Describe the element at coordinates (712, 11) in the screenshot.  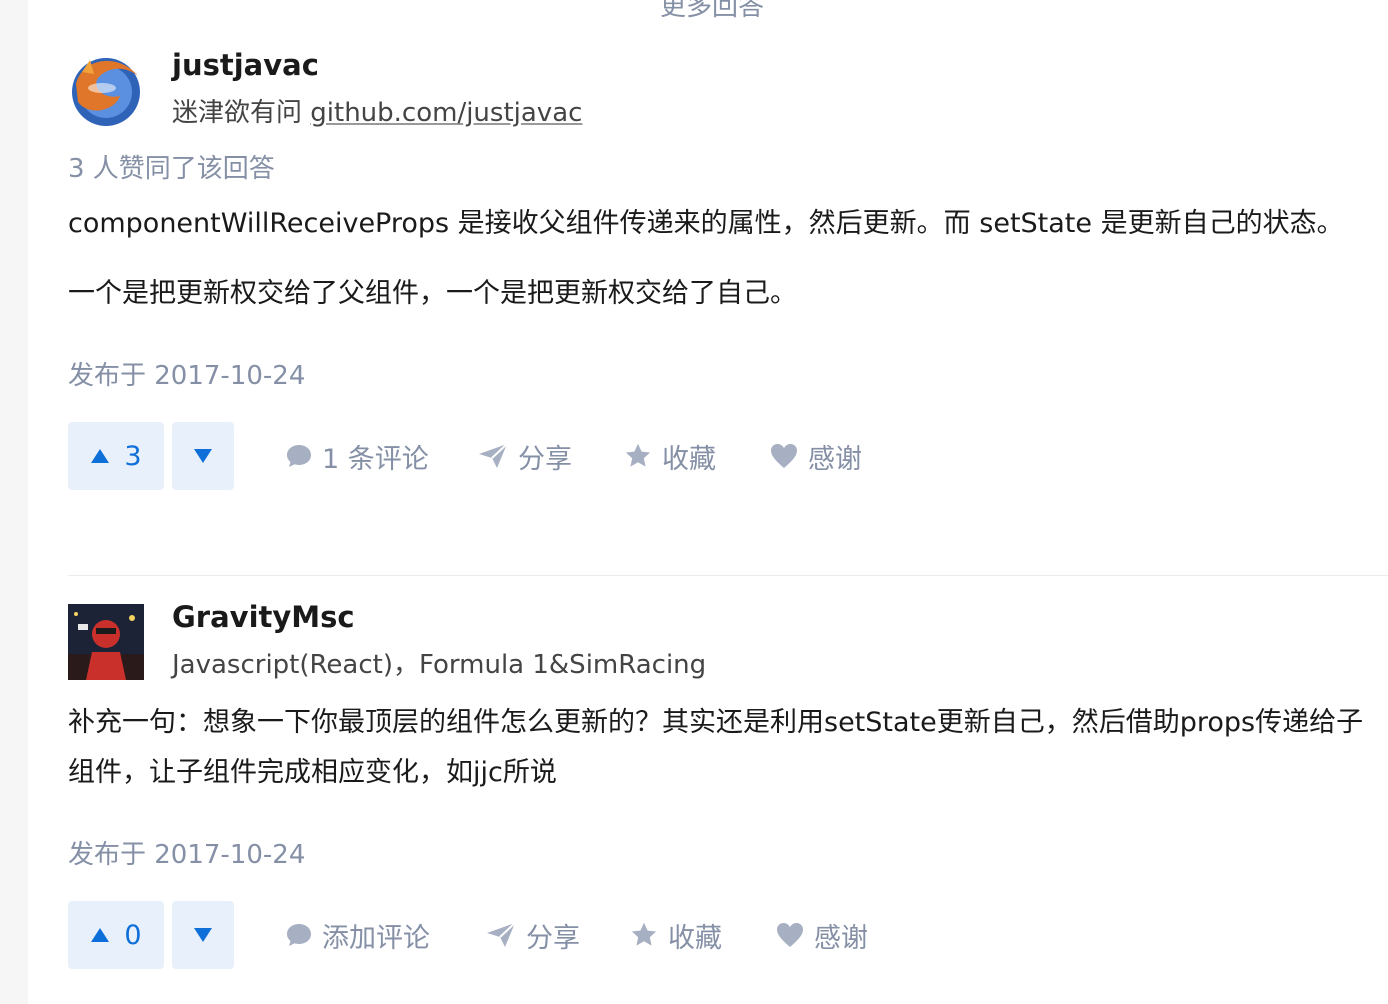
I see `more-answers-heading: 更多回答` at that location.